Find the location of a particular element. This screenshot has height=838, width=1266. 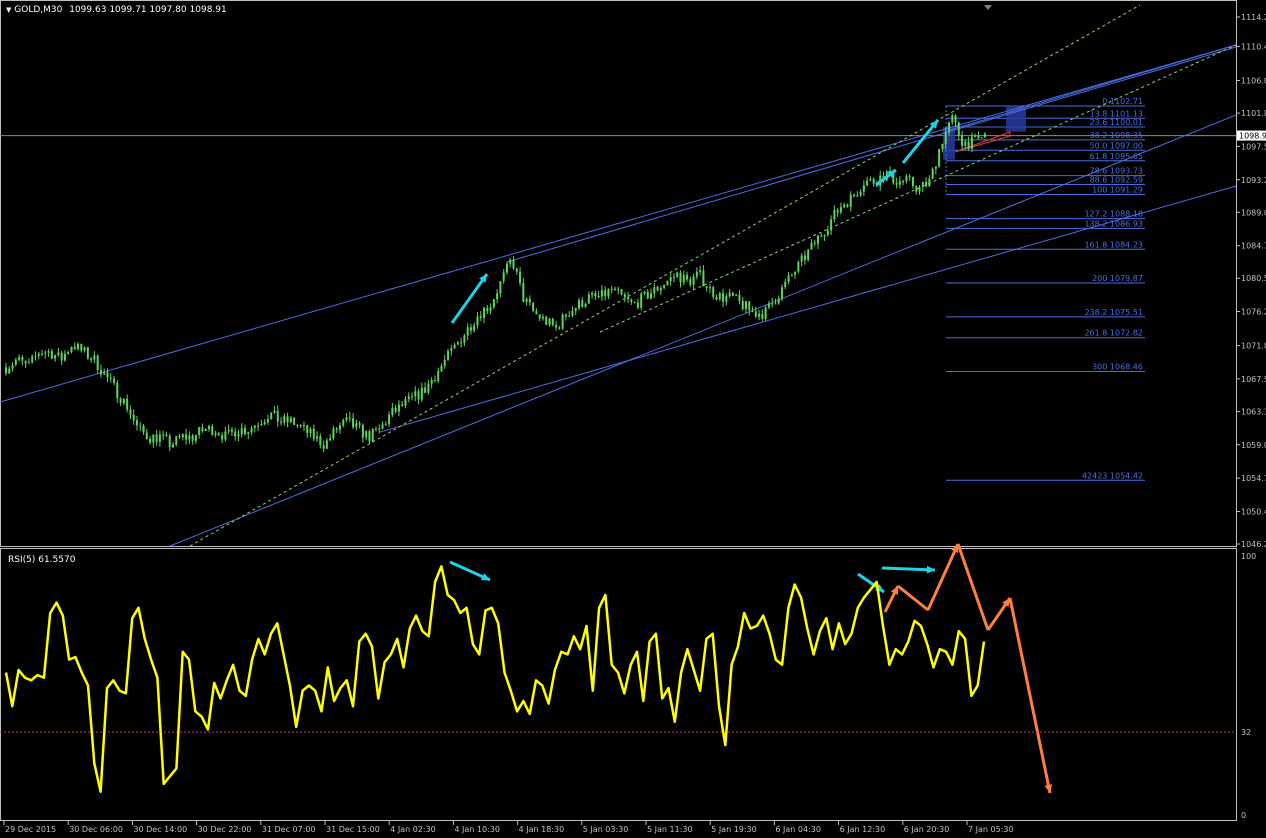

dropdown-triangle-icon: ▼ is located at coordinates (8, 10).